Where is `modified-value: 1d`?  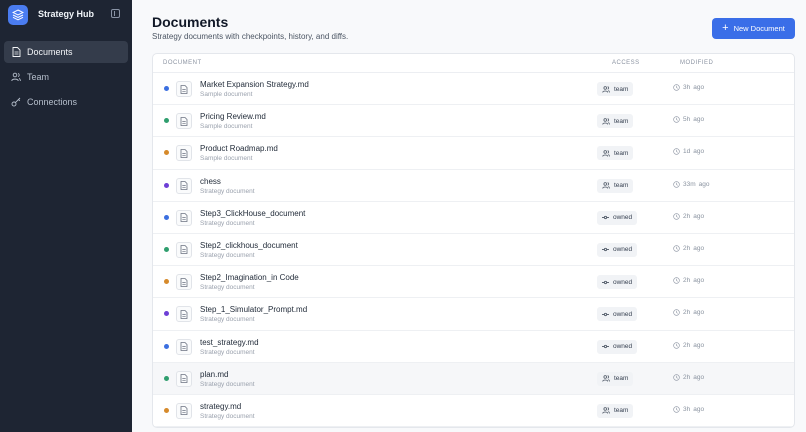
modified-value: 1d is located at coordinates (687, 152).